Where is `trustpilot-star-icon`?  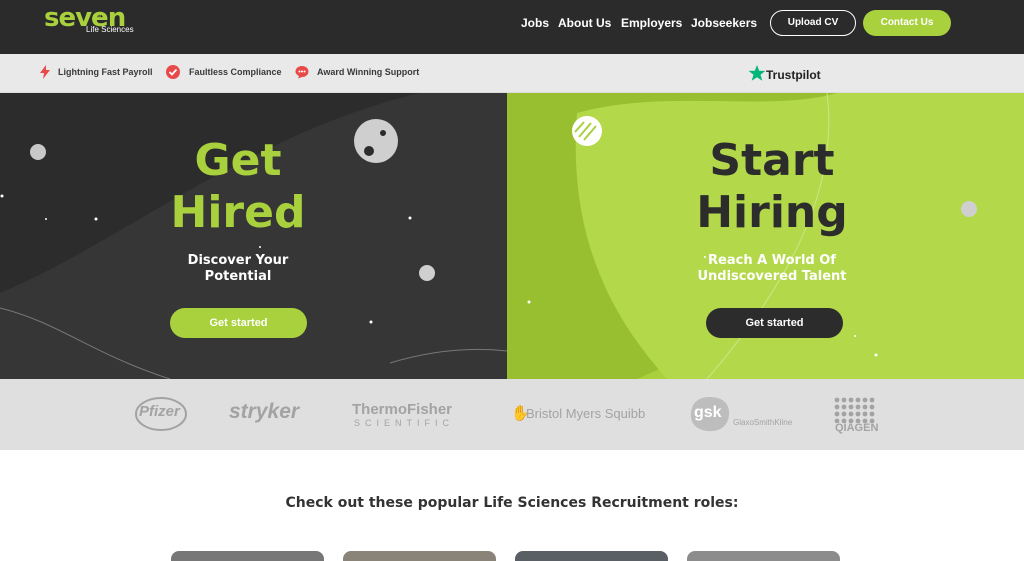
trustpilot-star-icon is located at coordinates (757, 73).